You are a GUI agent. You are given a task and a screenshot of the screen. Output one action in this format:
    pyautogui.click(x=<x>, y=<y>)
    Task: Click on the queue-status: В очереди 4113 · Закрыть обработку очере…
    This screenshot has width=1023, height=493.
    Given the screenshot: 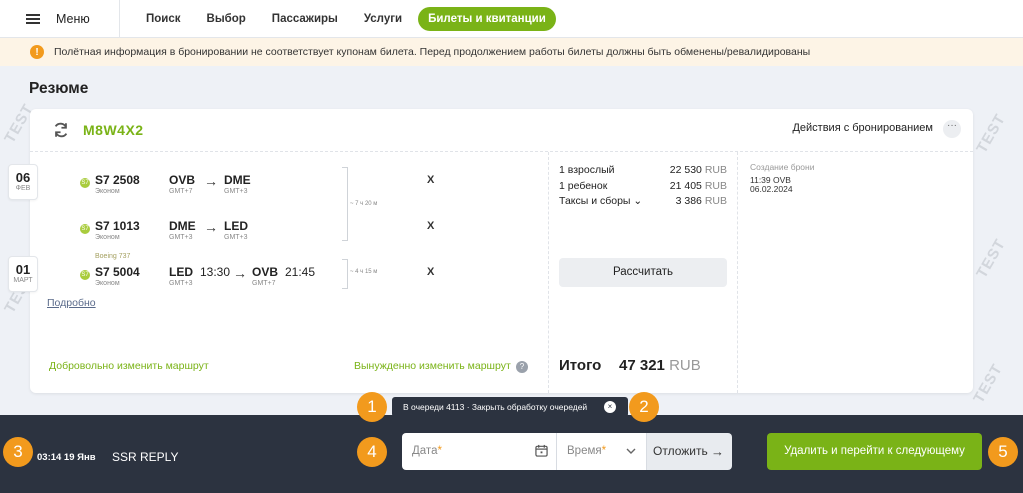 What is the action you would take?
    pyautogui.click(x=510, y=407)
    